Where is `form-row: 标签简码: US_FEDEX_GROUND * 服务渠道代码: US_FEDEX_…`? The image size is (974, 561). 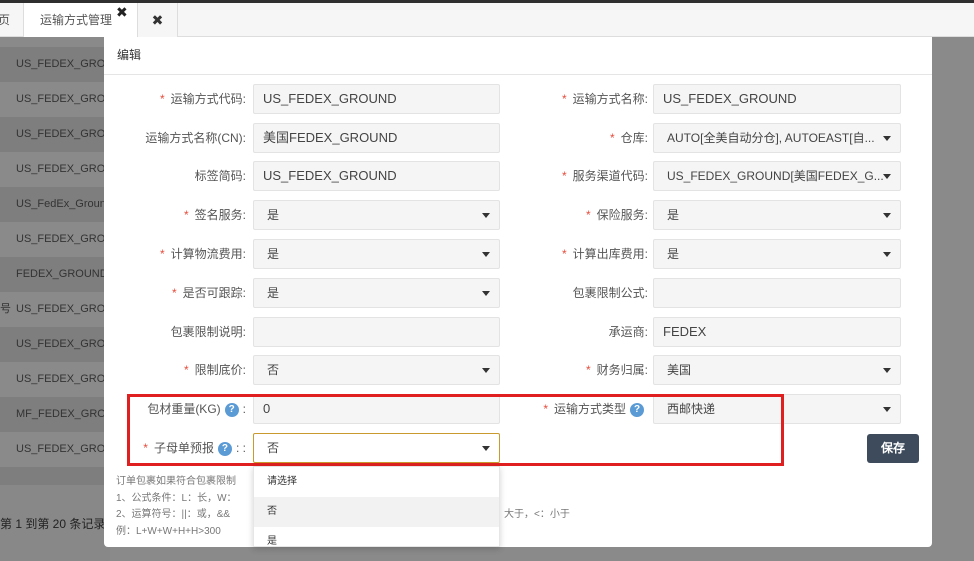 form-row: 标签简码: US_FEDEX_GROUND * 服务渠道代码: US_FEDEX_… is located at coordinates (518, 176).